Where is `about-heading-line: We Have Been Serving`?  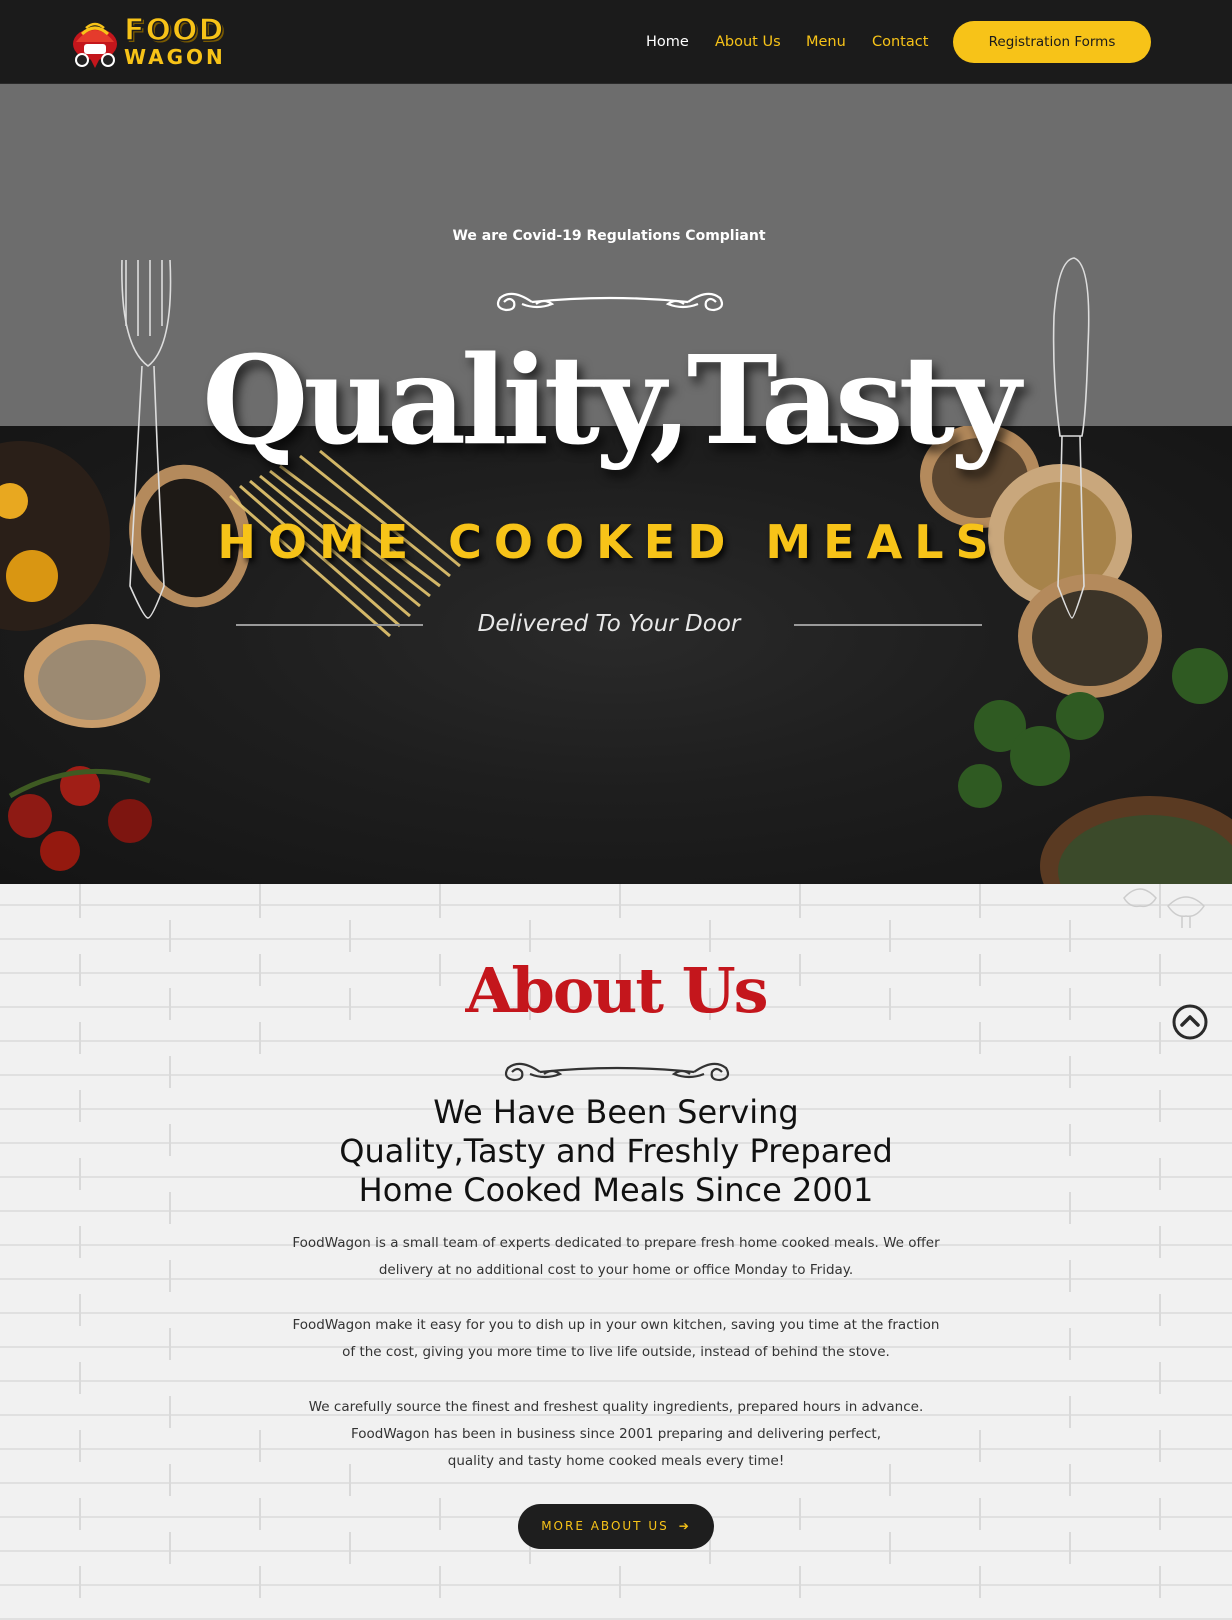 about-heading-line: We Have Been Serving is located at coordinates (616, 1112).